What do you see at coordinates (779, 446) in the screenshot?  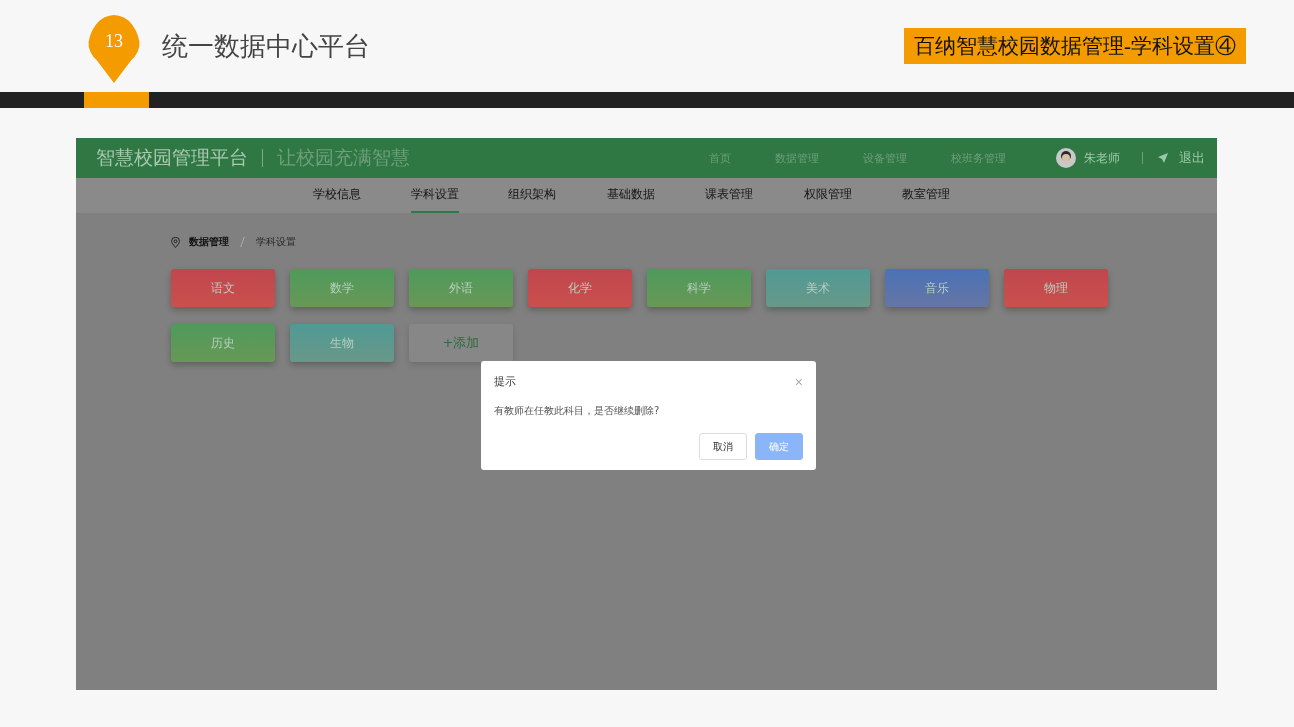 I see `confirm-button: 确定` at bounding box center [779, 446].